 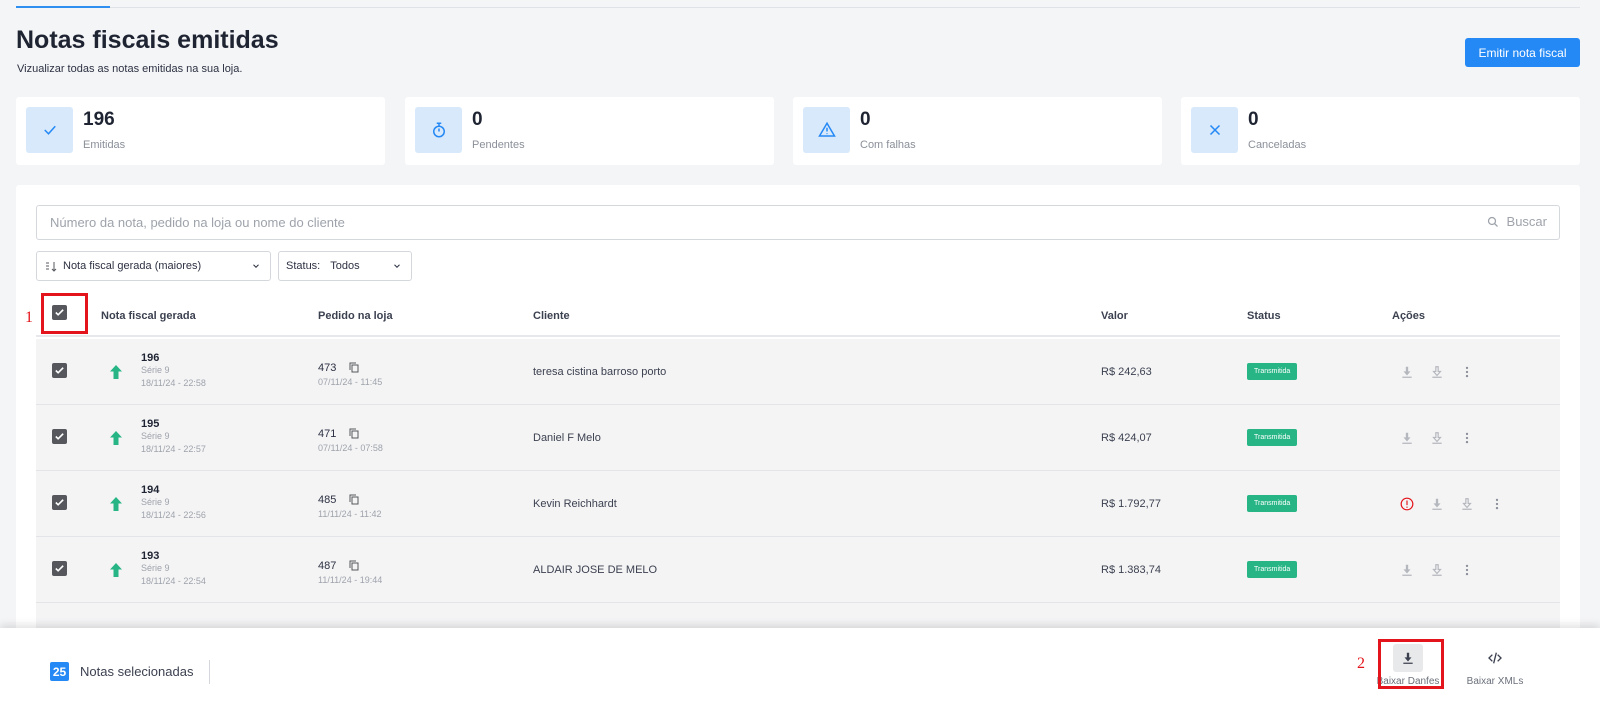 I want to click on order-number: 471, so click(x=327, y=434).